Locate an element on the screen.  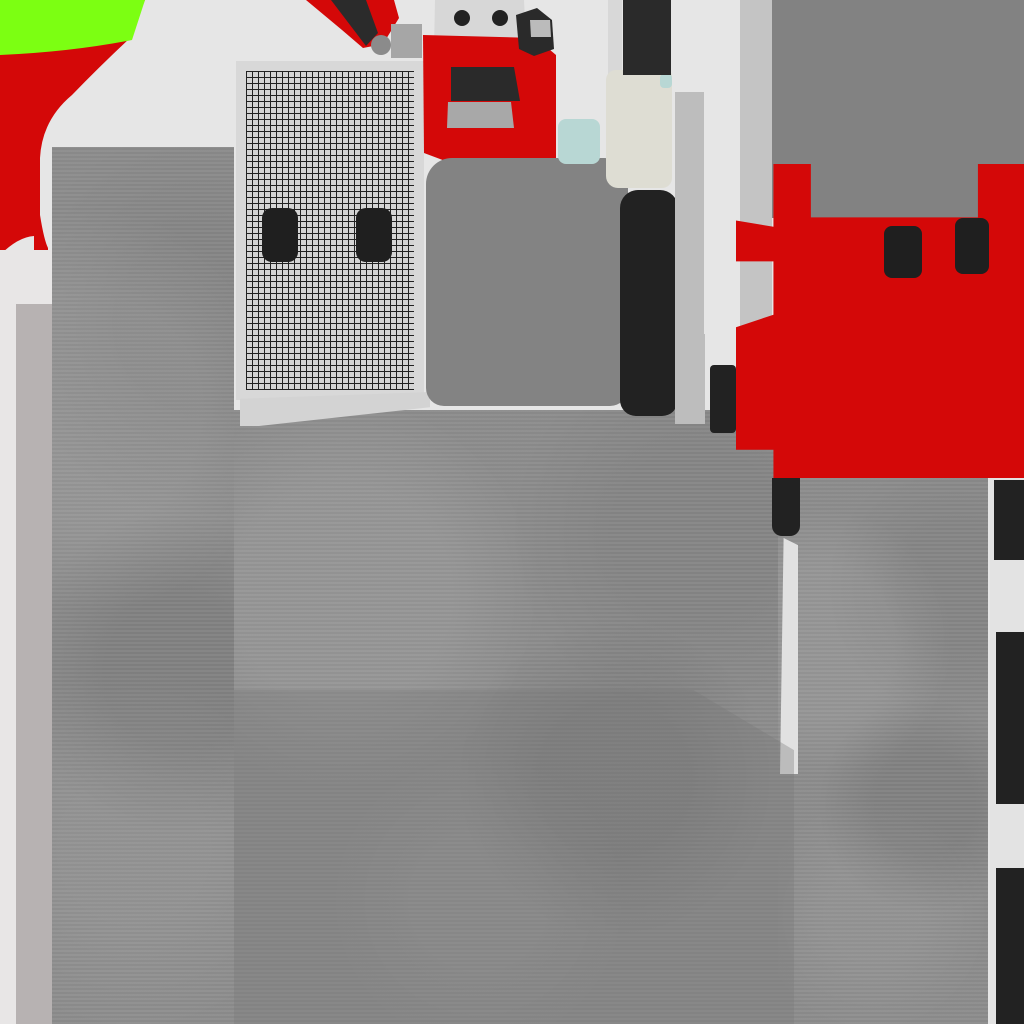
left-wall-shadow is located at coordinates (34, 664).